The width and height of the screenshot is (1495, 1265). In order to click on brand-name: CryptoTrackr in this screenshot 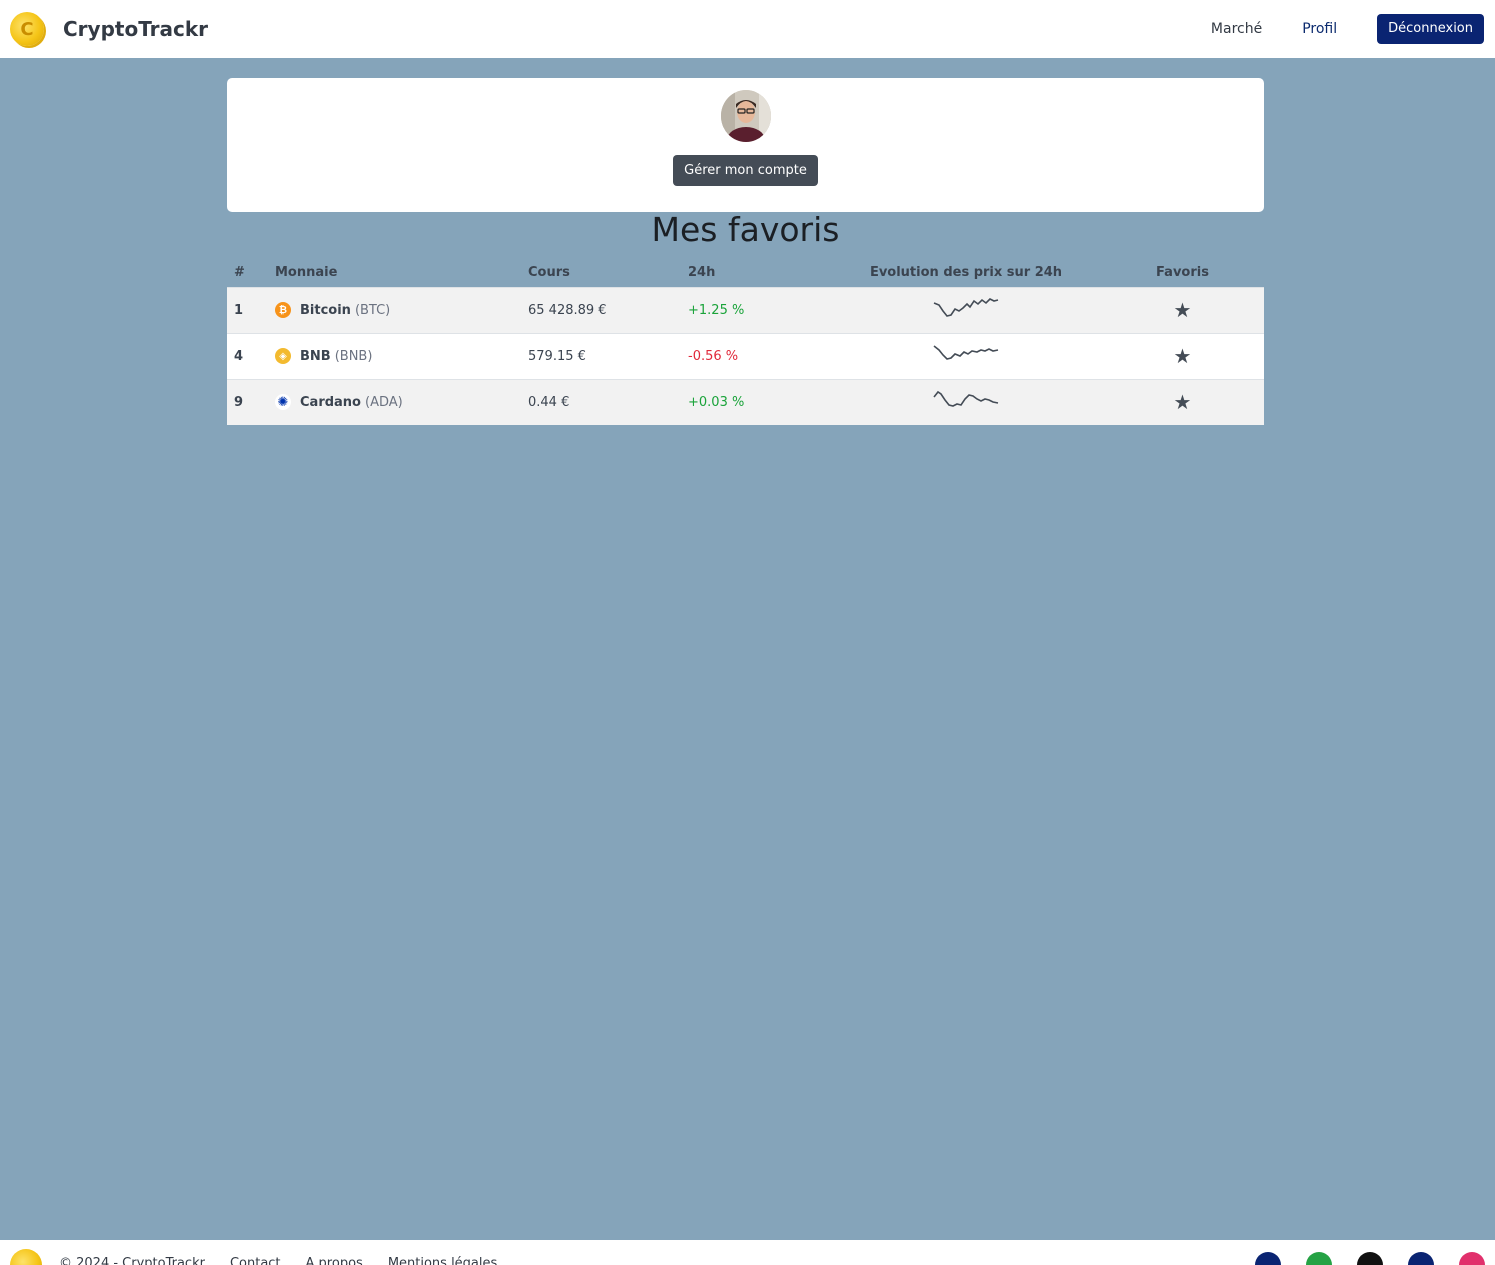, I will do `click(135, 29)`.